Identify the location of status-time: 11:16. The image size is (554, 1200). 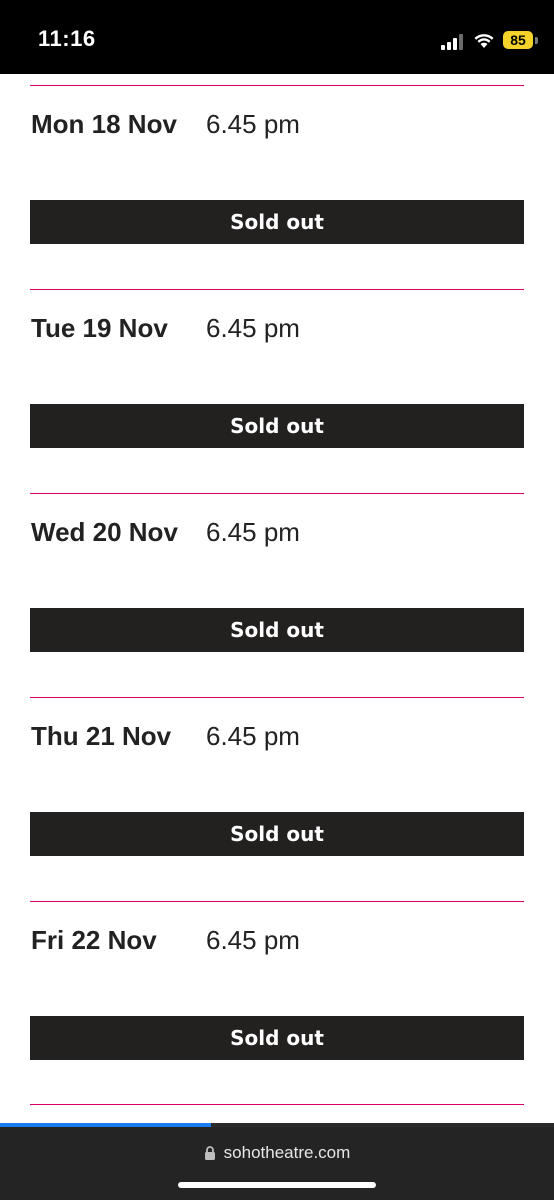
(67, 38).